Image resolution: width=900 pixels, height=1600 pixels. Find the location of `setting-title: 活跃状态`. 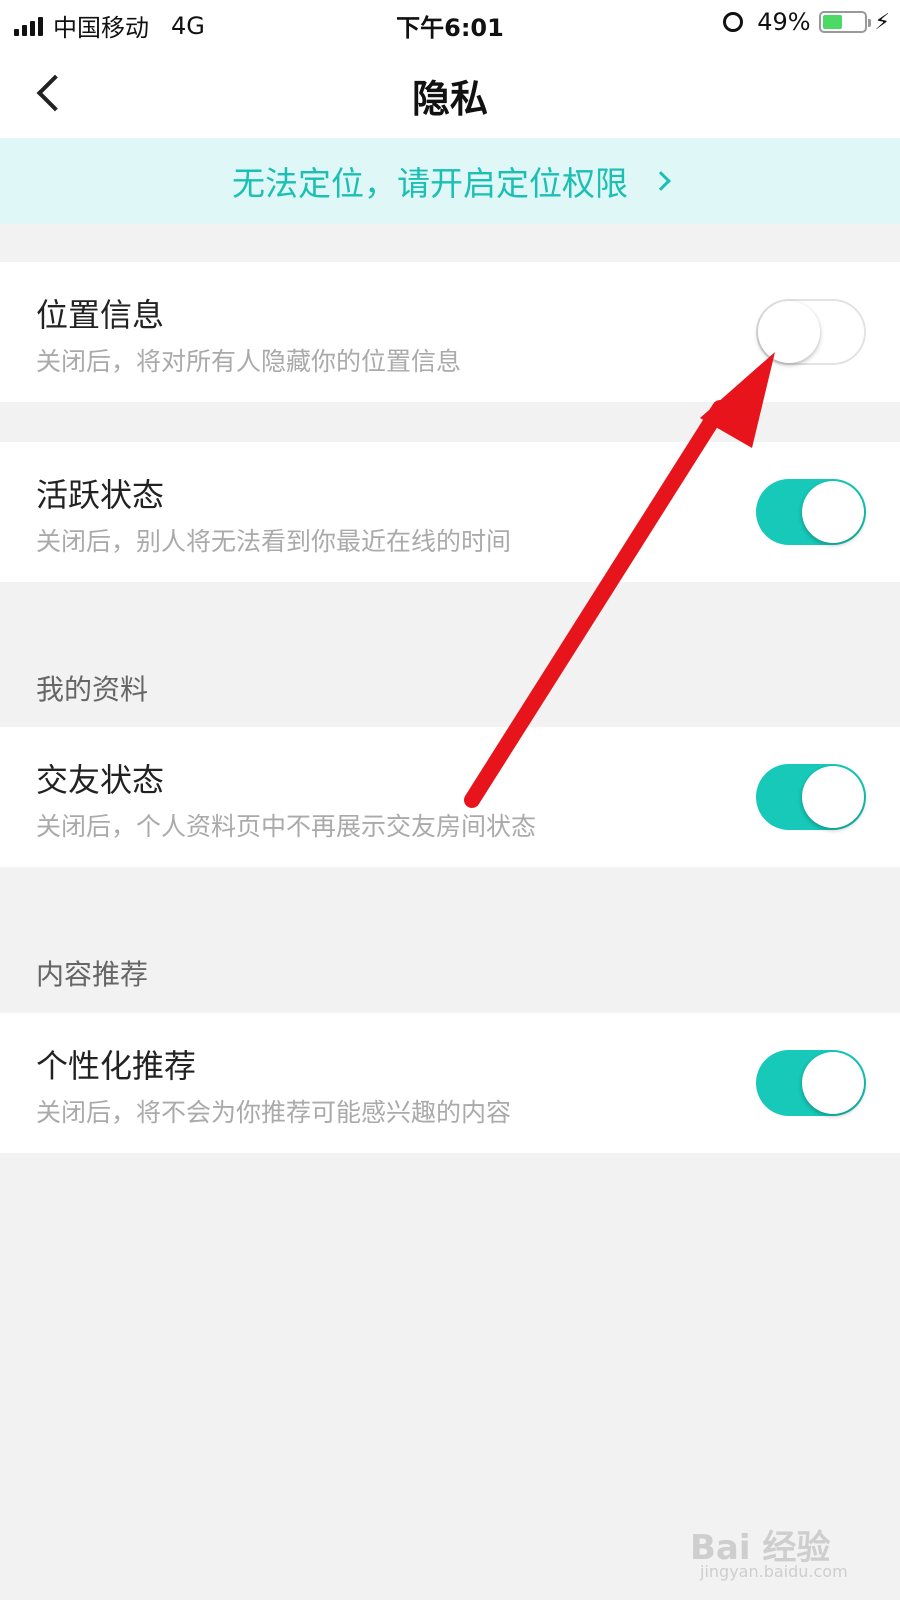

setting-title: 活跃状态 is located at coordinates (100, 495).